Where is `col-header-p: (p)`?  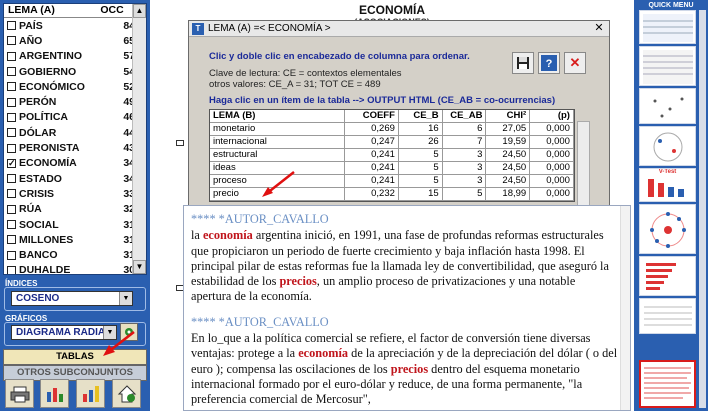 col-header-p: (p) is located at coordinates (552, 116).